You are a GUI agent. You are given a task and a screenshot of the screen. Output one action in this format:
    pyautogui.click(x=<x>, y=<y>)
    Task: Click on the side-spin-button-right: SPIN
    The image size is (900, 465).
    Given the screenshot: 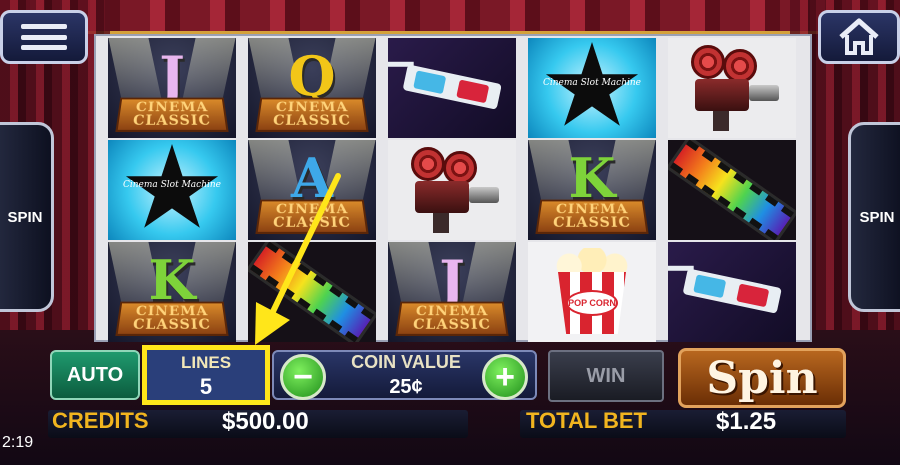 What is the action you would take?
    pyautogui.click(x=874, y=217)
    